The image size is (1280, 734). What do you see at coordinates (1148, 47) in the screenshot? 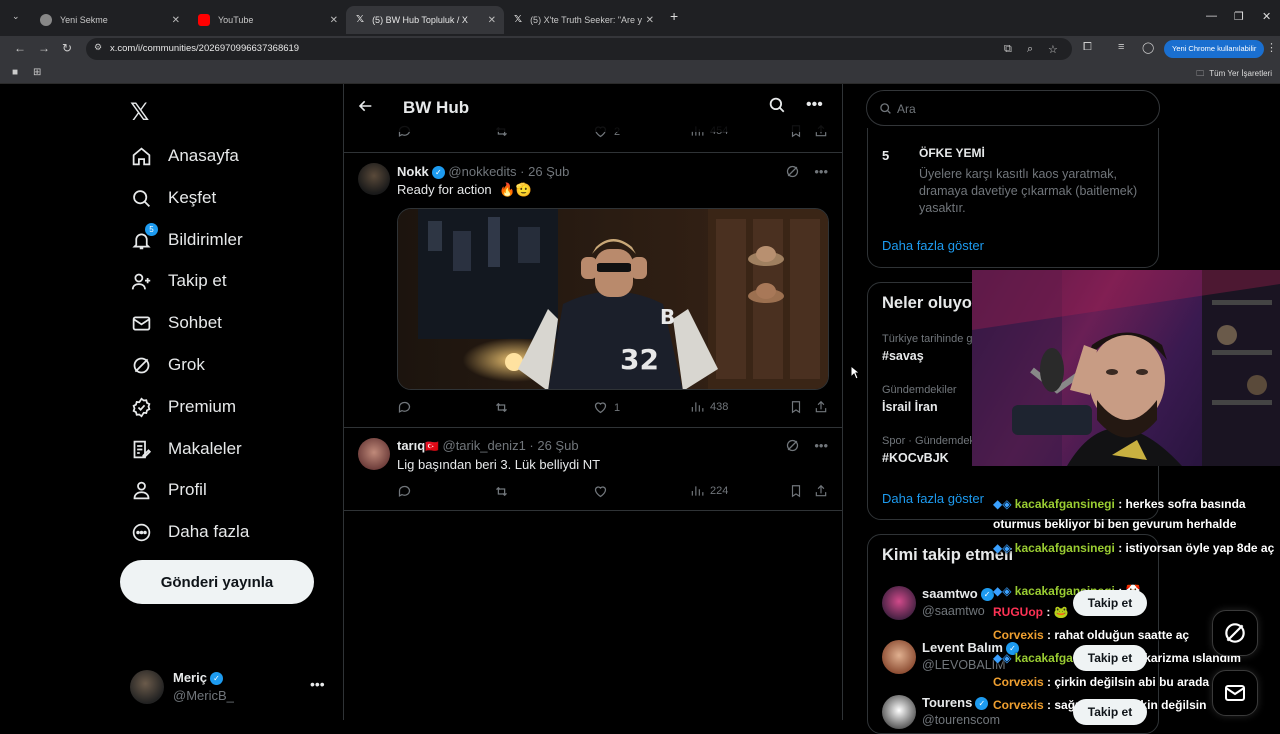
I see `profile-icon: ◯` at bounding box center [1148, 47].